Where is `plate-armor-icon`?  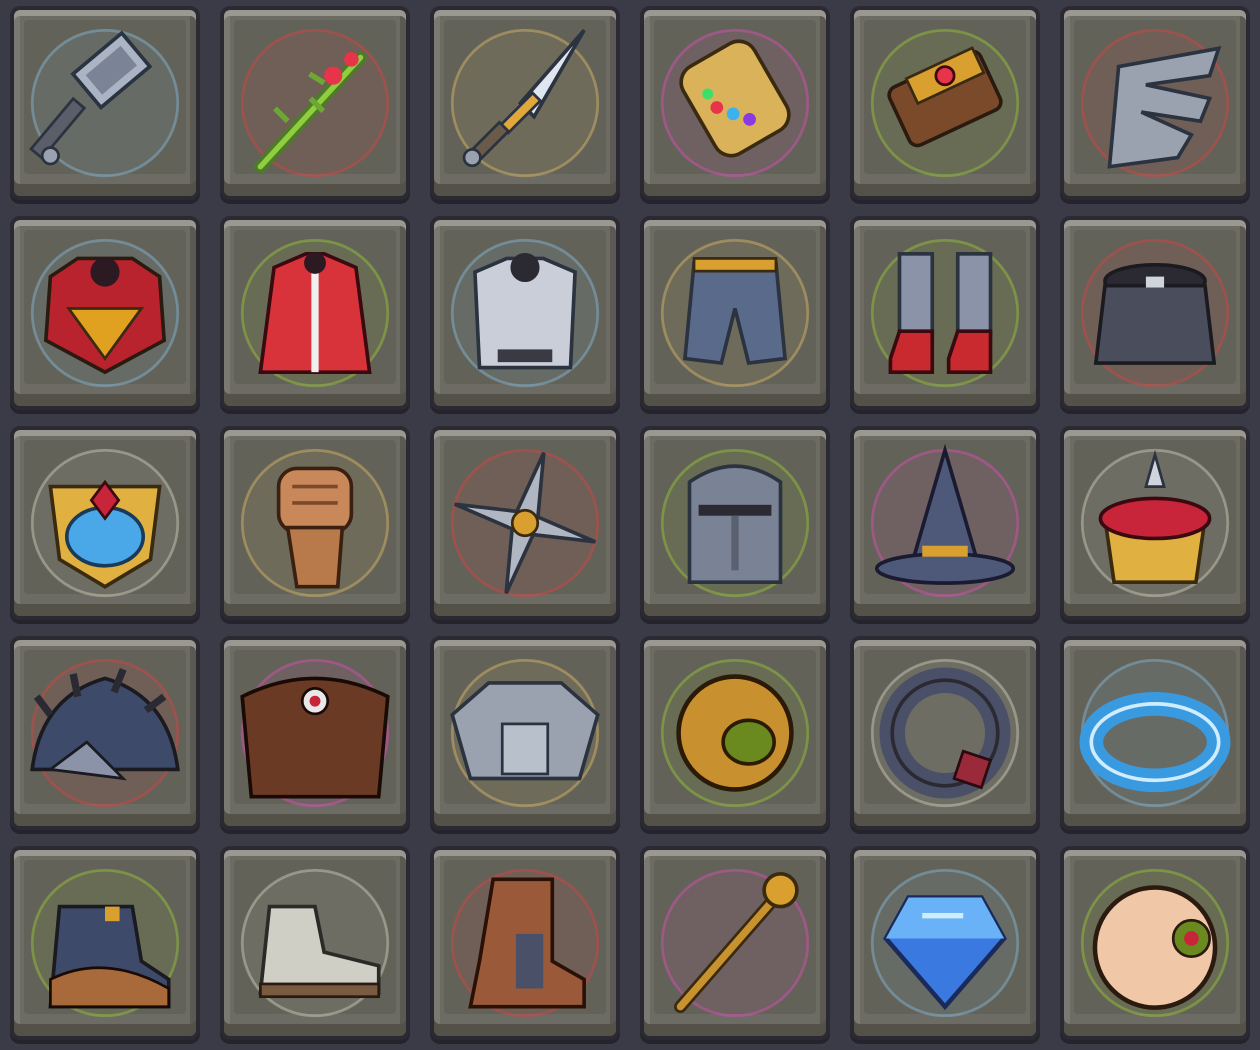
plate-armor-icon is located at coordinates (525, 733).